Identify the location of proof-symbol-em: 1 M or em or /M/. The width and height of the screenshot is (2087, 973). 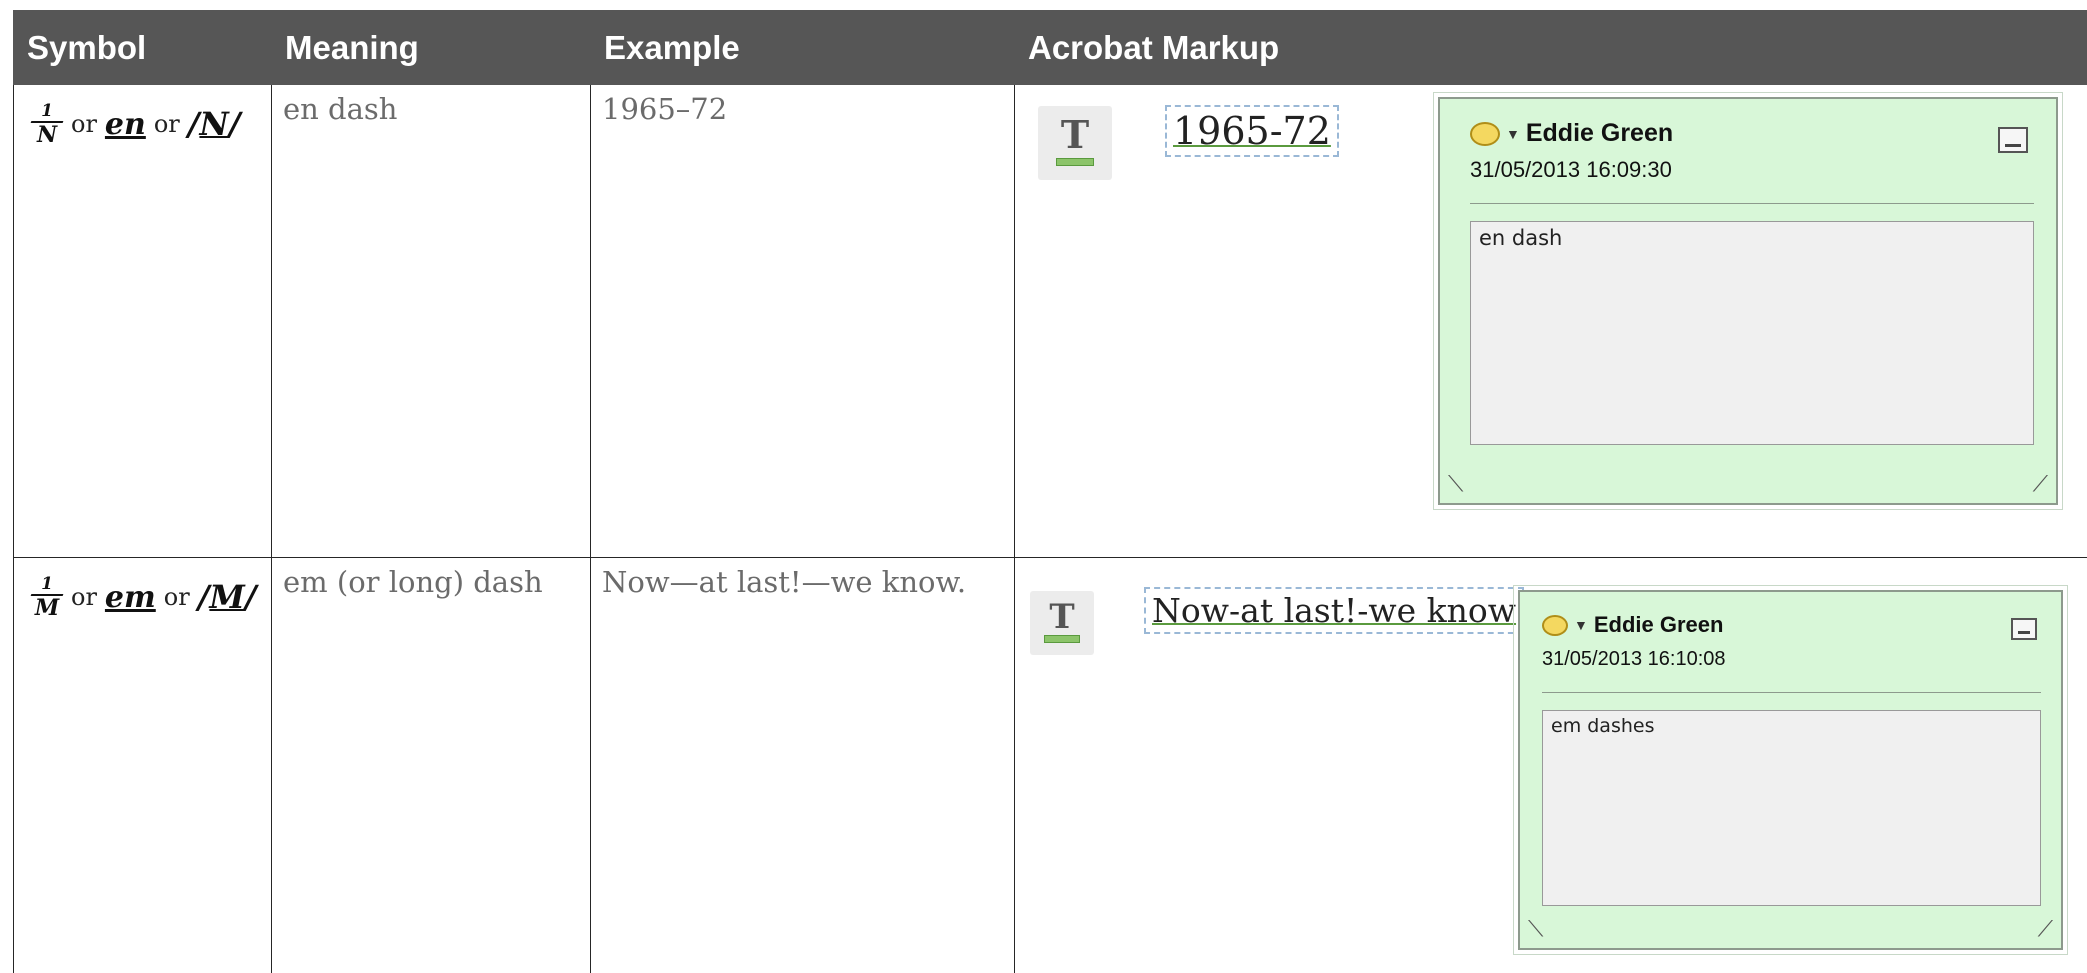
(143, 597).